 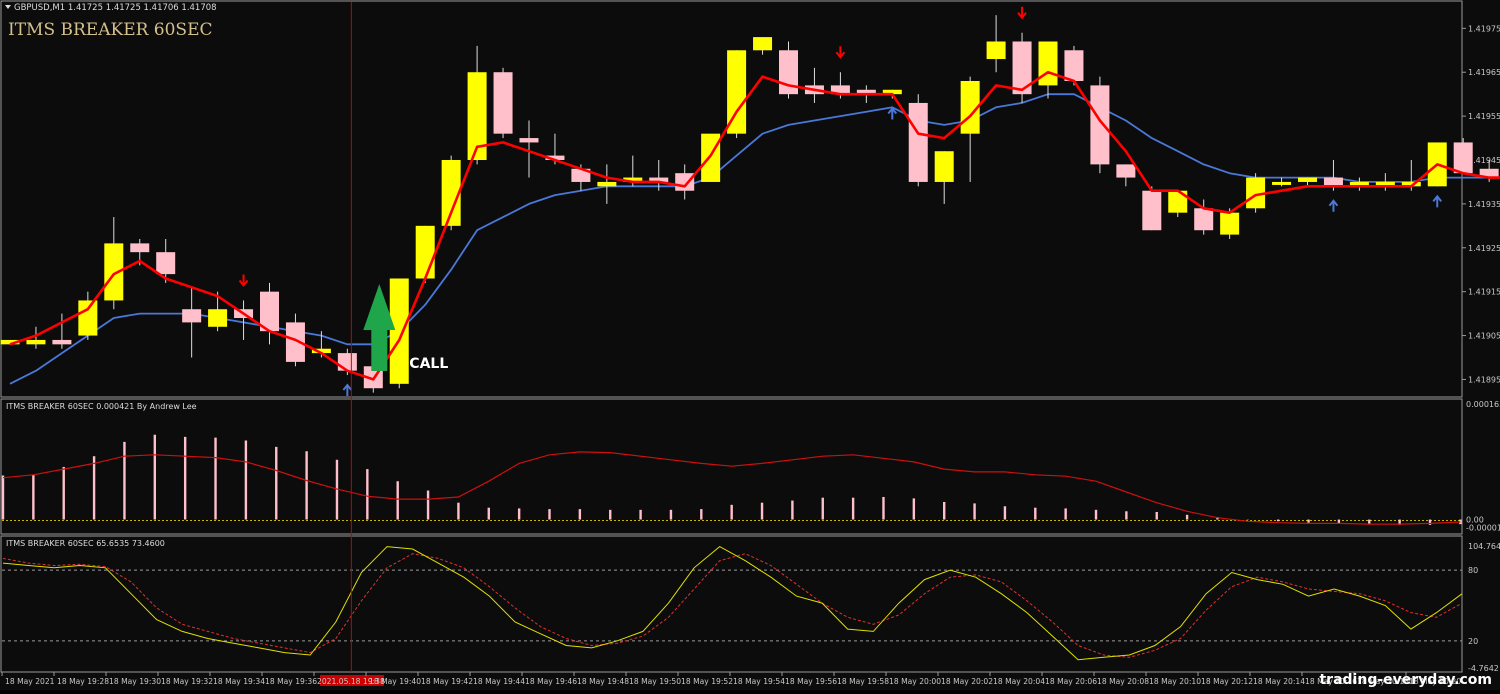 I want to click on stochastic-axis-label: 80, so click(x=1473, y=570).